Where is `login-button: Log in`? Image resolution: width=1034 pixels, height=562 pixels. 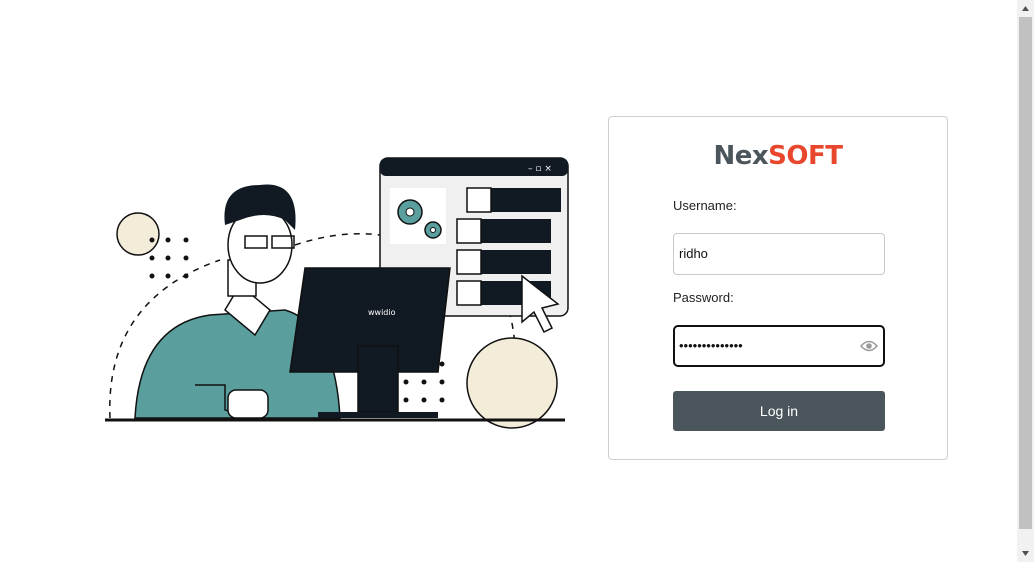
login-button: Log in is located at coordinates (779, 411).